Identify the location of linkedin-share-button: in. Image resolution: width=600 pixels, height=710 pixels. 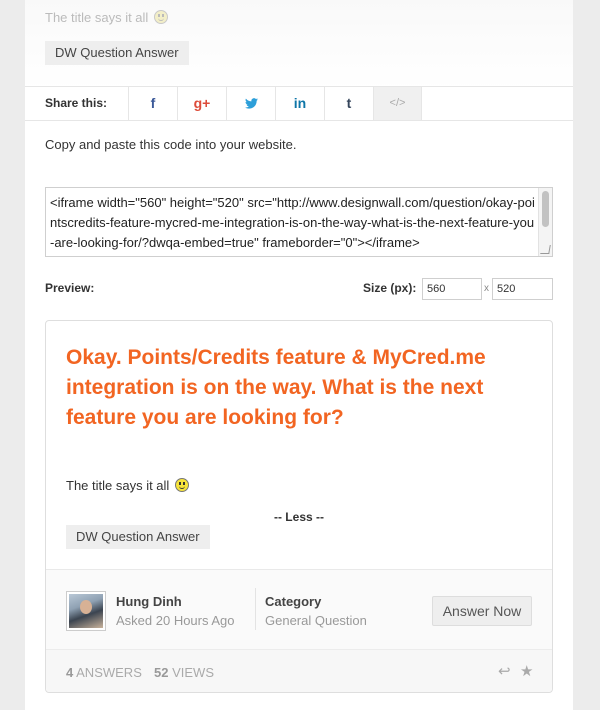
(299, 103).